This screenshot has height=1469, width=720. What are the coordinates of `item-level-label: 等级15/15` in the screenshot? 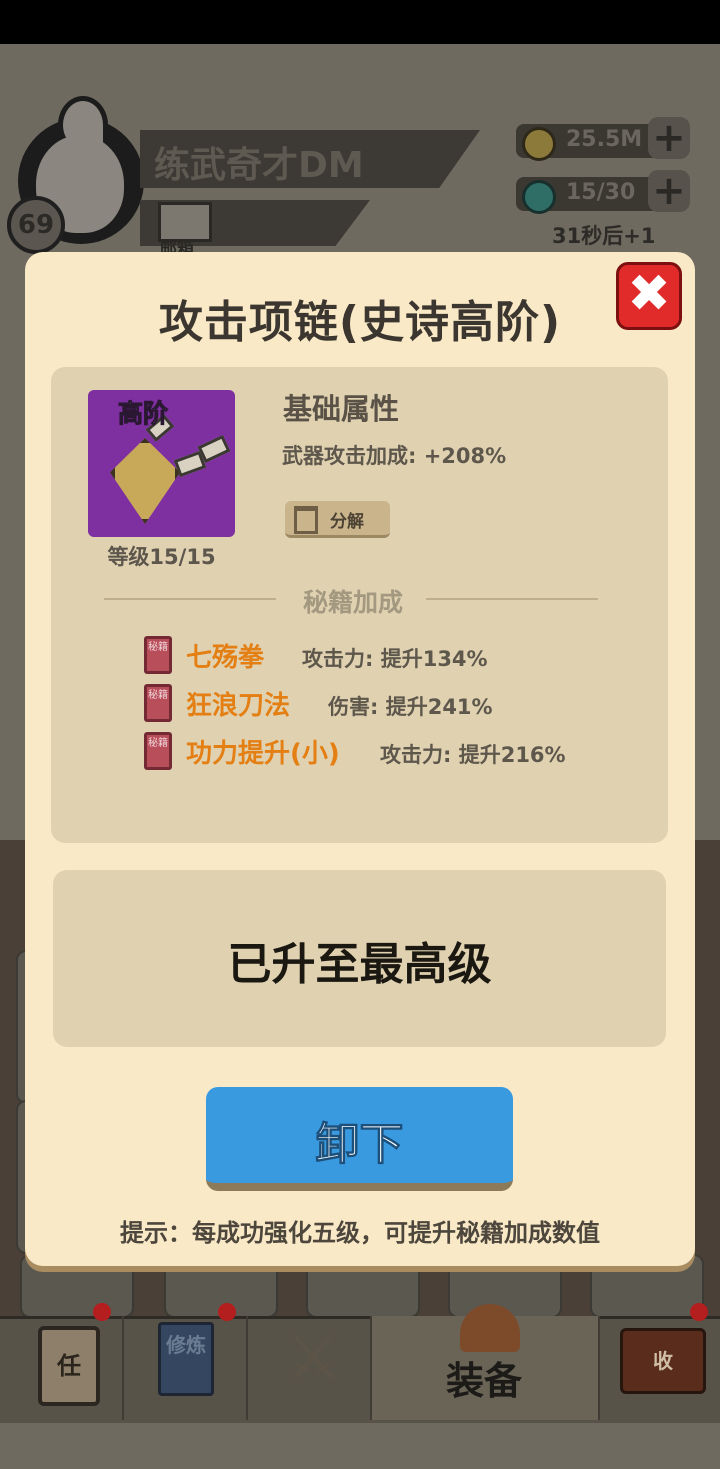 It's located at (161, 557).